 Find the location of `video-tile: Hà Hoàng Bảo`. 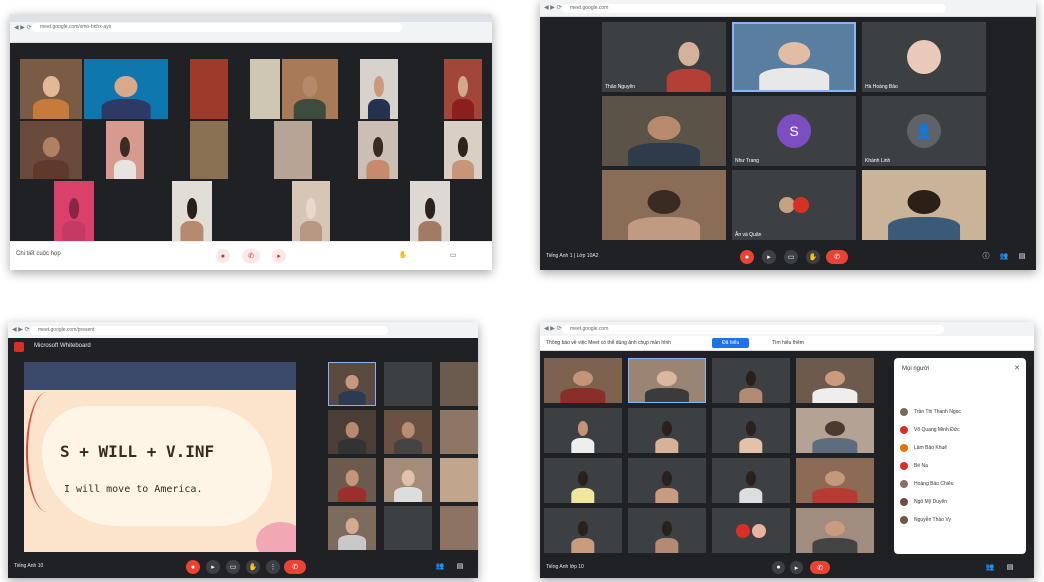

video-tile: Hà Hoàng Bảo is located at coordinates (924, 57).